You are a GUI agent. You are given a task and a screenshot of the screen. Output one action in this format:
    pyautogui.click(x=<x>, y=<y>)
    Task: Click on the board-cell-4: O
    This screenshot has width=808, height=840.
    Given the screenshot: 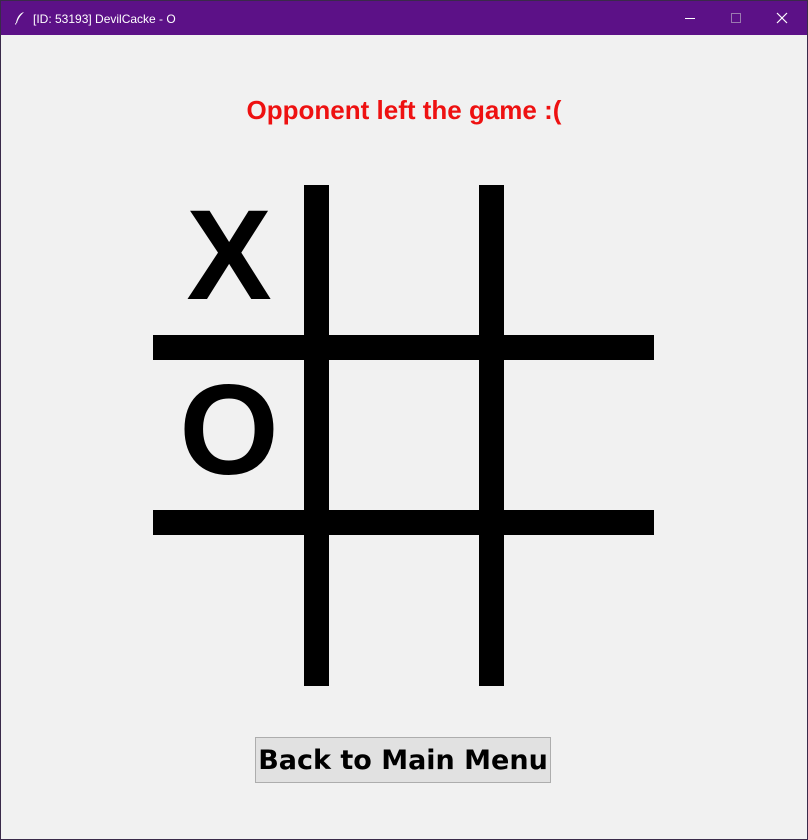 What is the action you would take?
    pyautogui.click(x=228, y=435)
    